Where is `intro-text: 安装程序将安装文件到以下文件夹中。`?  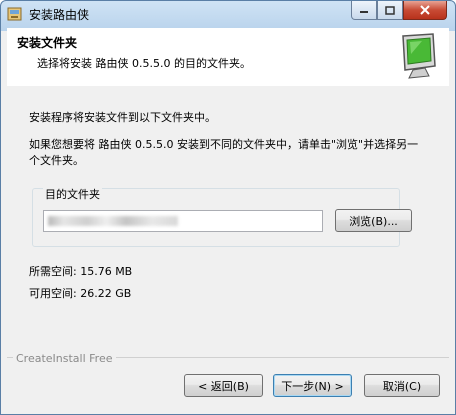
intro-text: 安装程序将安装文件到以下文件夹中。 is located at coordinates (122, 117).